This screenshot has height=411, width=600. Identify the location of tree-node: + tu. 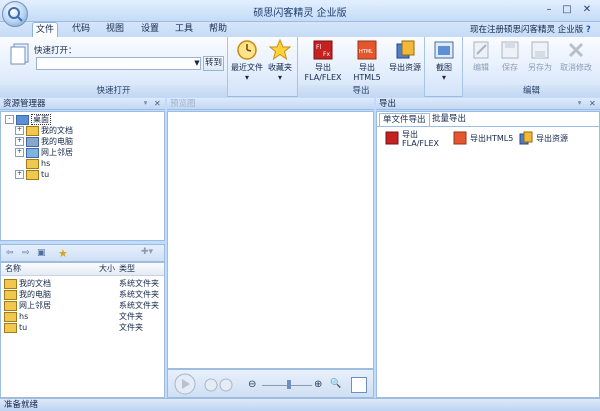
(84, 174).